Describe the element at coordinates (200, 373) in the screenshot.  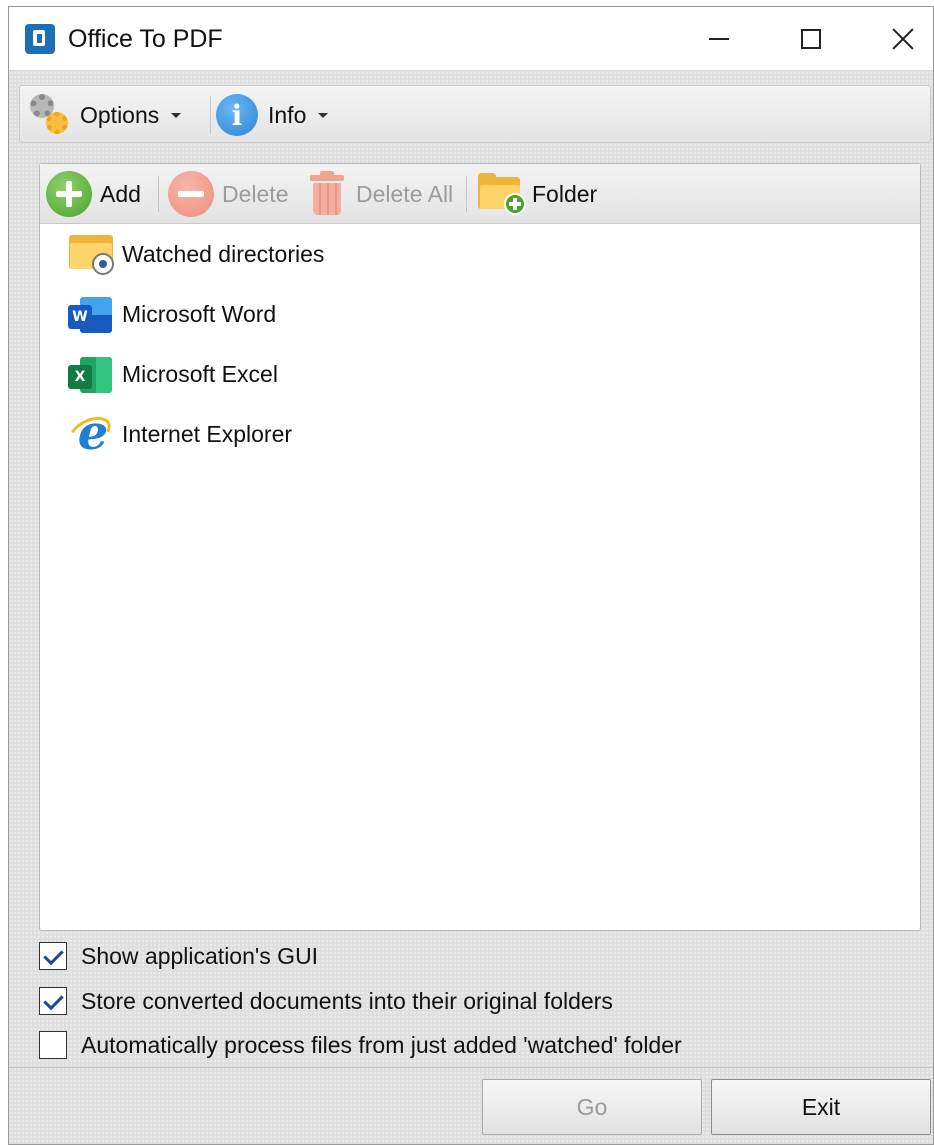
I see `list-item-label: Microsoft Excel` at that location.